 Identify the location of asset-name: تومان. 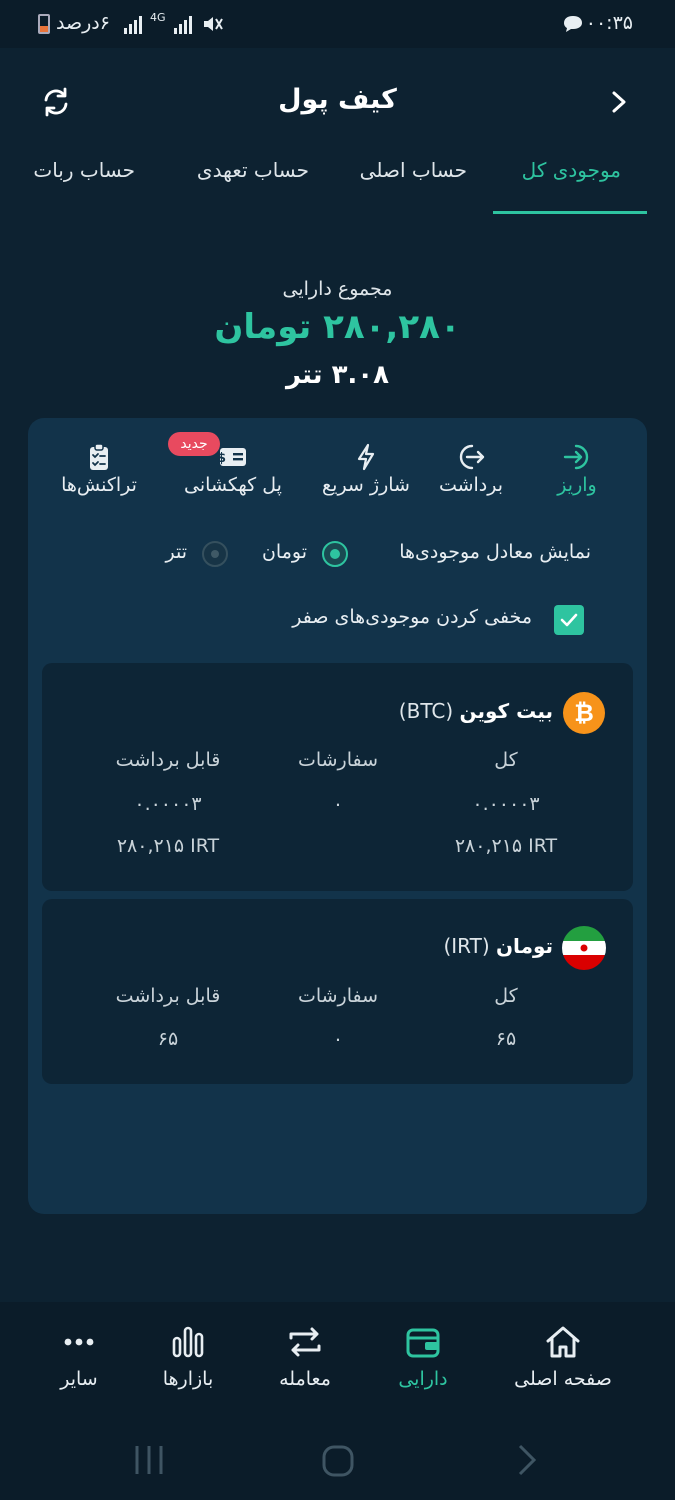
(524, 946).